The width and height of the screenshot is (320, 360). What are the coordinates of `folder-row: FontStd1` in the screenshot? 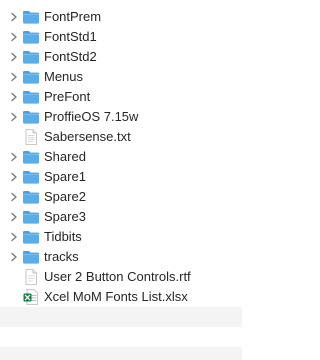 It's located at (121, 37).